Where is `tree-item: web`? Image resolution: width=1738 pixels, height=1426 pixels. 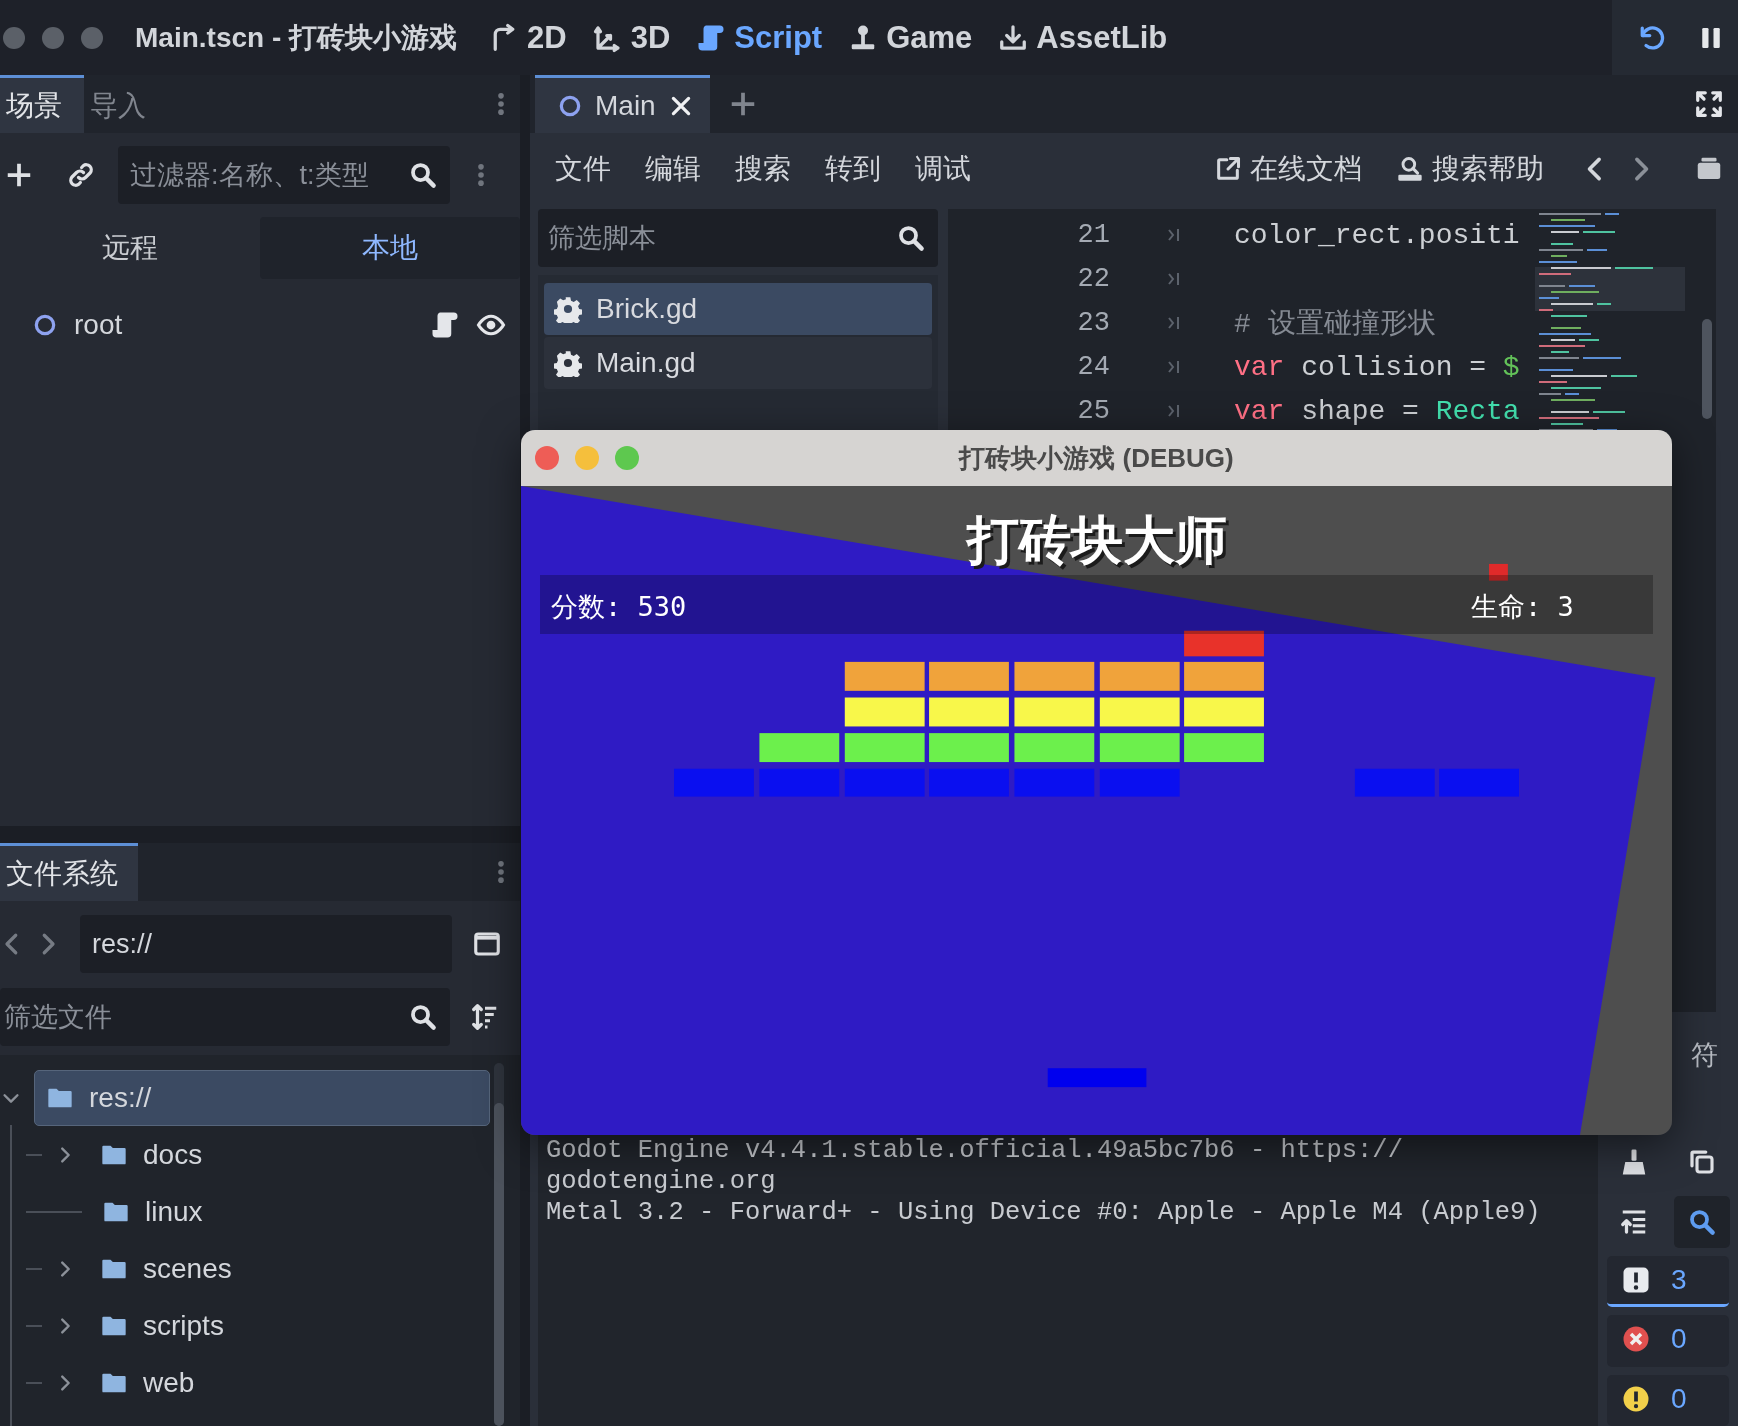 tree-item: web is located at coordinates (169, 1382).